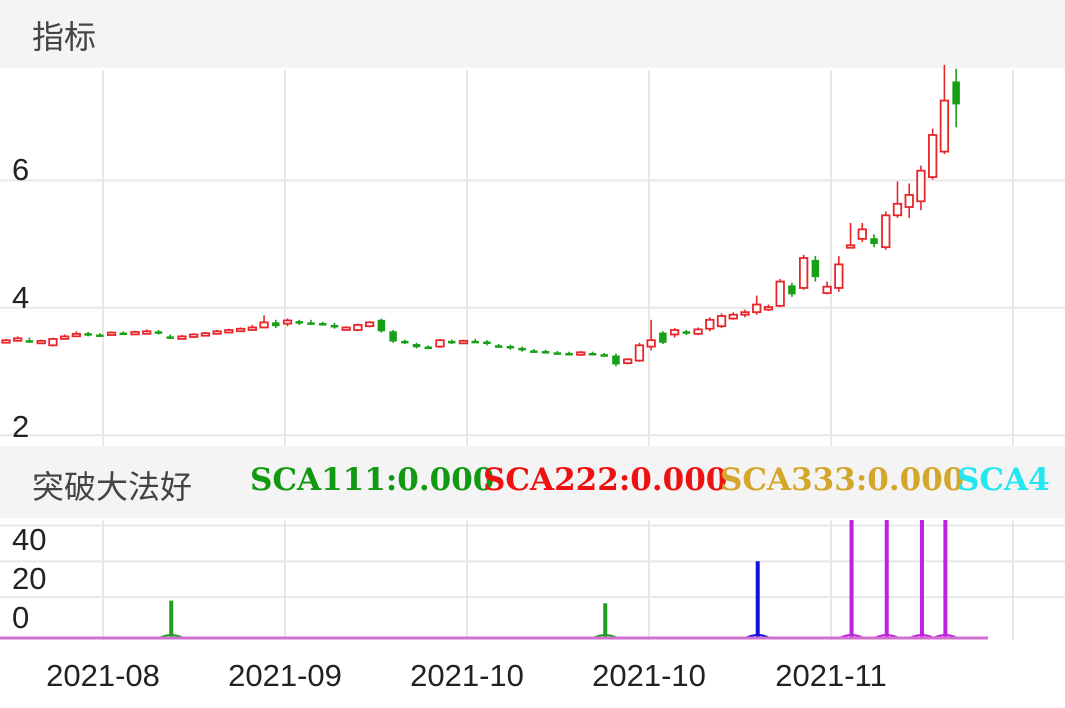  I want to click on sub-y-tick-label: 20, so click(29, 578).